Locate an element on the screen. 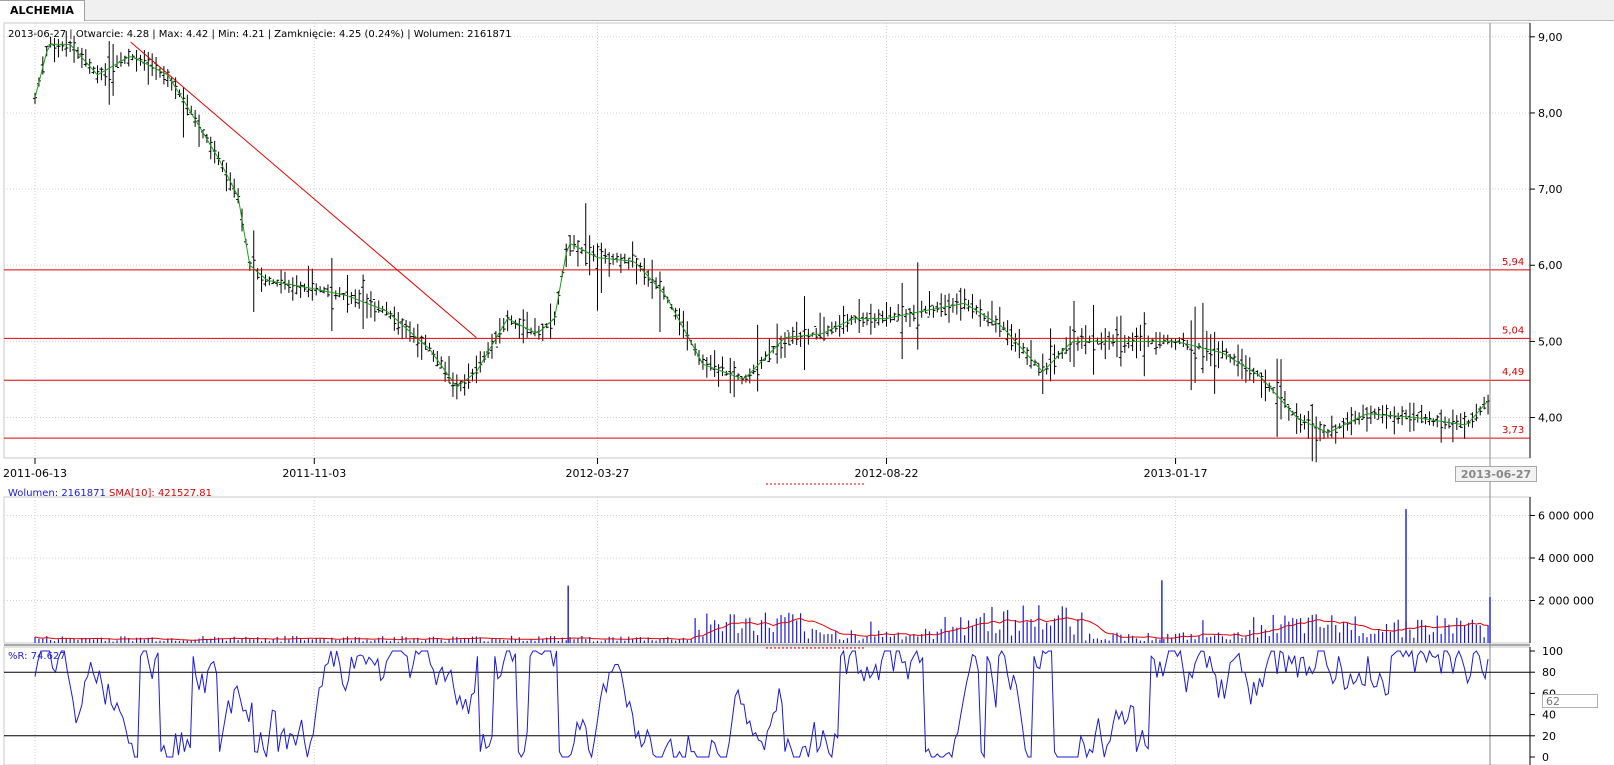 This screenshot has width=1614, height=765. volume-y-tick-label: 2 000 000 is located at coordinates (1566, 601).